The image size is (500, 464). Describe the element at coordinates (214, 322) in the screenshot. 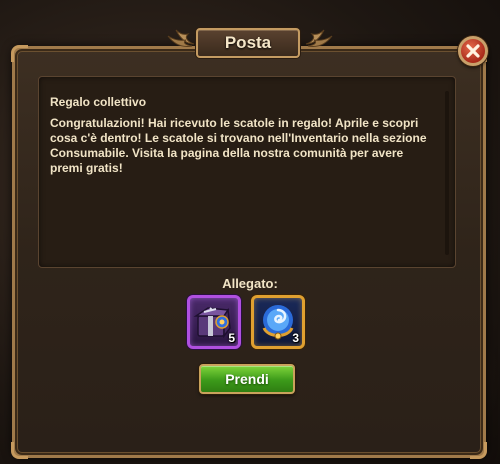

I see `attachment-item-chest: 5` at that location.